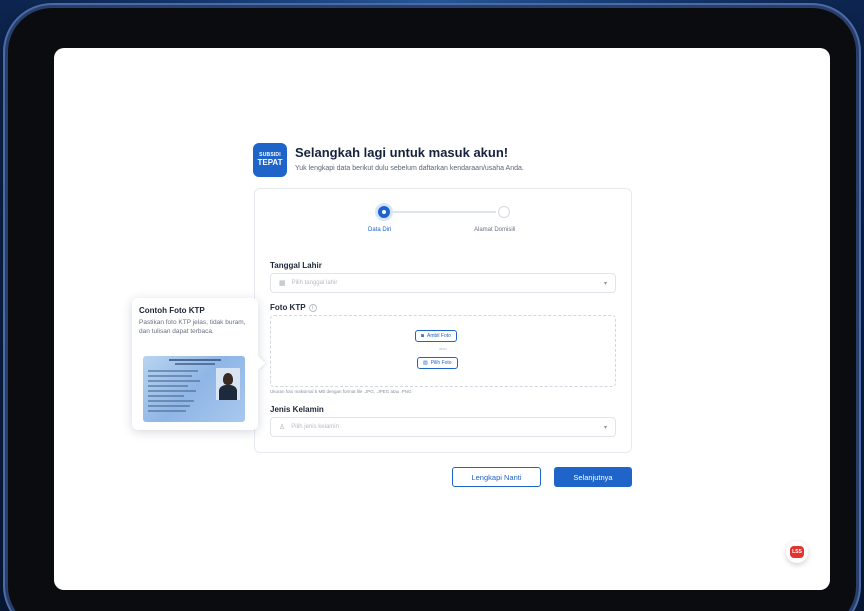 The height and width of the screenshot is (611, 864). Describe the element at coordinates (444, 212) in the screenshot. I see `stepper-line` at that location.